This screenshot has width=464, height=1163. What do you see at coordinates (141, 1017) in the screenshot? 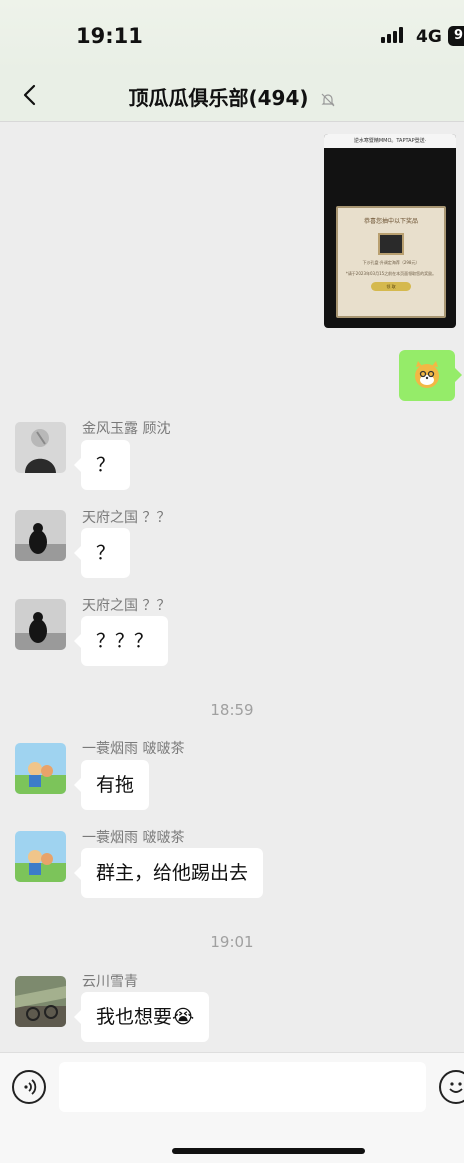
I see `message-bubble: 我也想要😭` at bounding box center [141, 1017].